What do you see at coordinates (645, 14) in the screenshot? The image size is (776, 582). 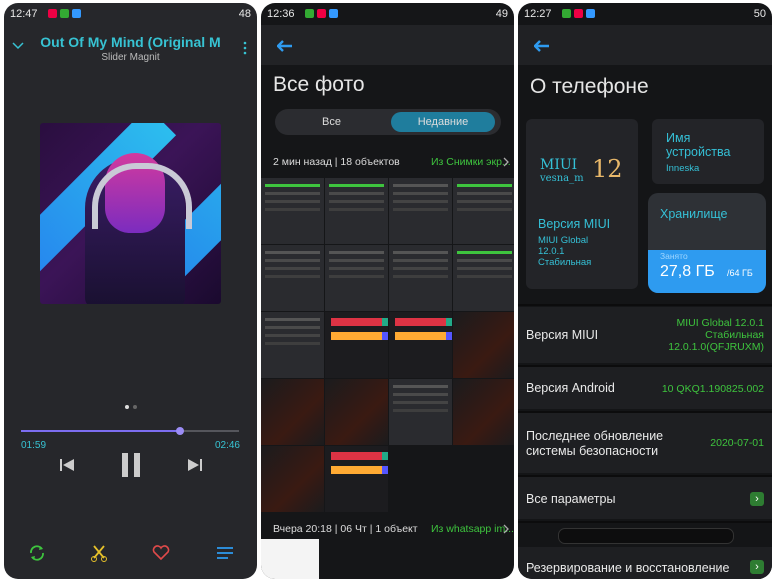 I see `status-bar: 12:27 50` at bounding box center [645, 14].